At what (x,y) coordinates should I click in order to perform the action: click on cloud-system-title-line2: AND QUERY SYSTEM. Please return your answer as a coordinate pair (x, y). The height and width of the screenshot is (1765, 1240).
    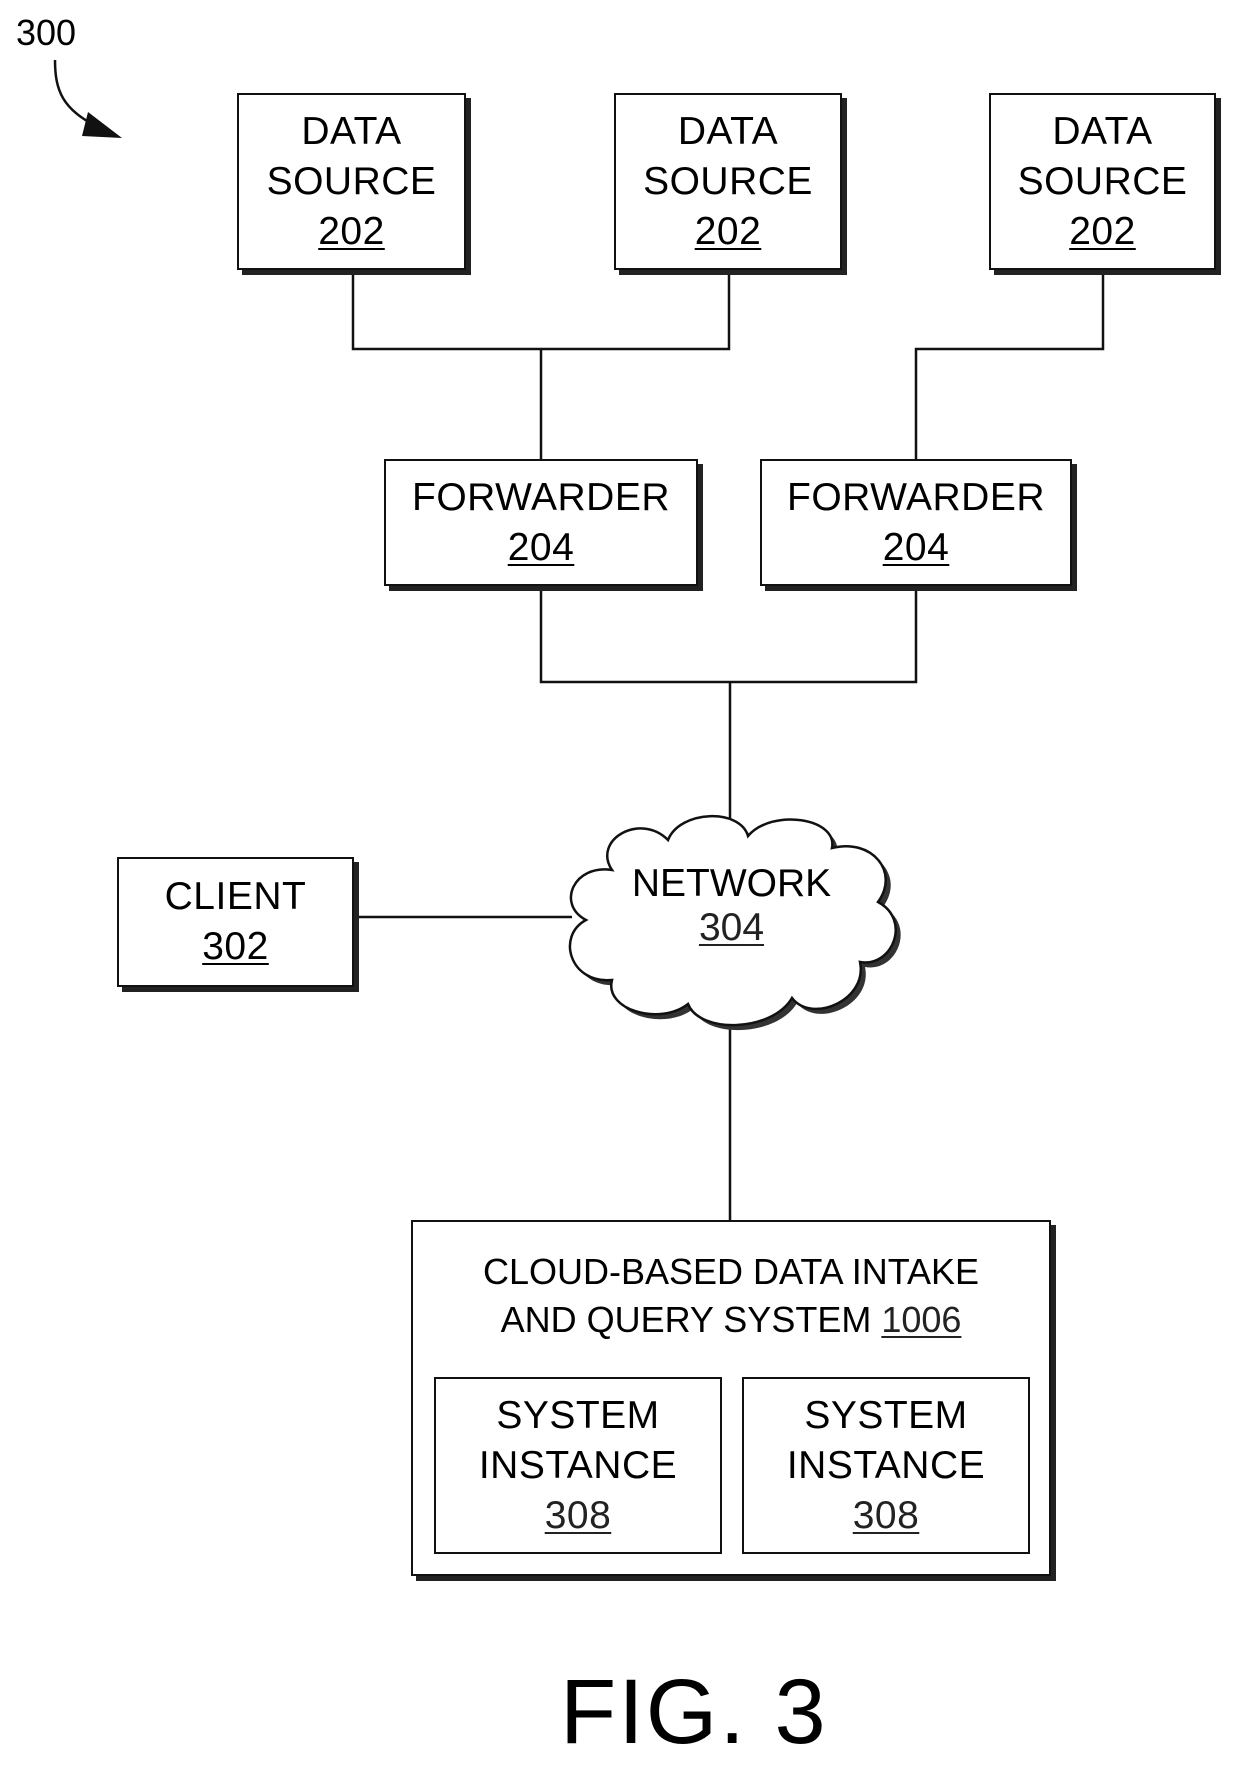
    Looking at the image, I should click on (686, 1319).